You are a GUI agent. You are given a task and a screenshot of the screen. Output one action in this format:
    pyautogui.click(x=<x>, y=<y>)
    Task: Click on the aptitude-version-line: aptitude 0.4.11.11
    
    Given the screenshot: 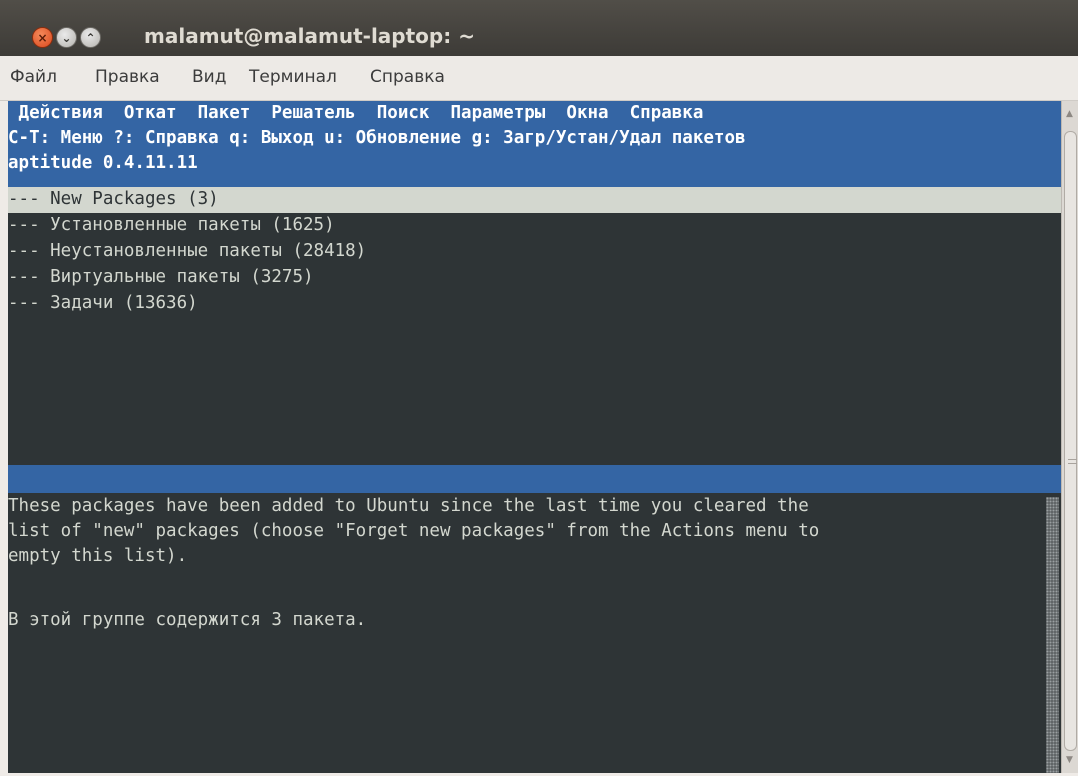 What is the action you would take?
    pyautogui.click(x=534, y=169)
    